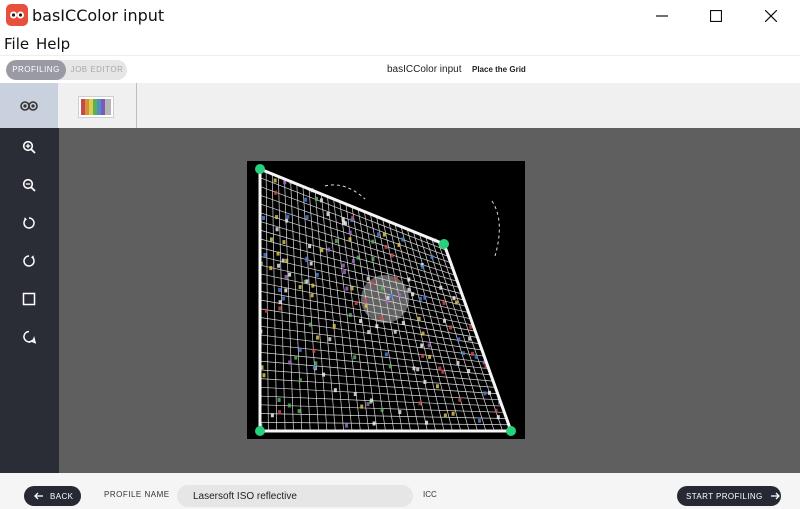 This screenshot has height=509, width=800. I want to click on zoom-out-icon, so click(29, 185).